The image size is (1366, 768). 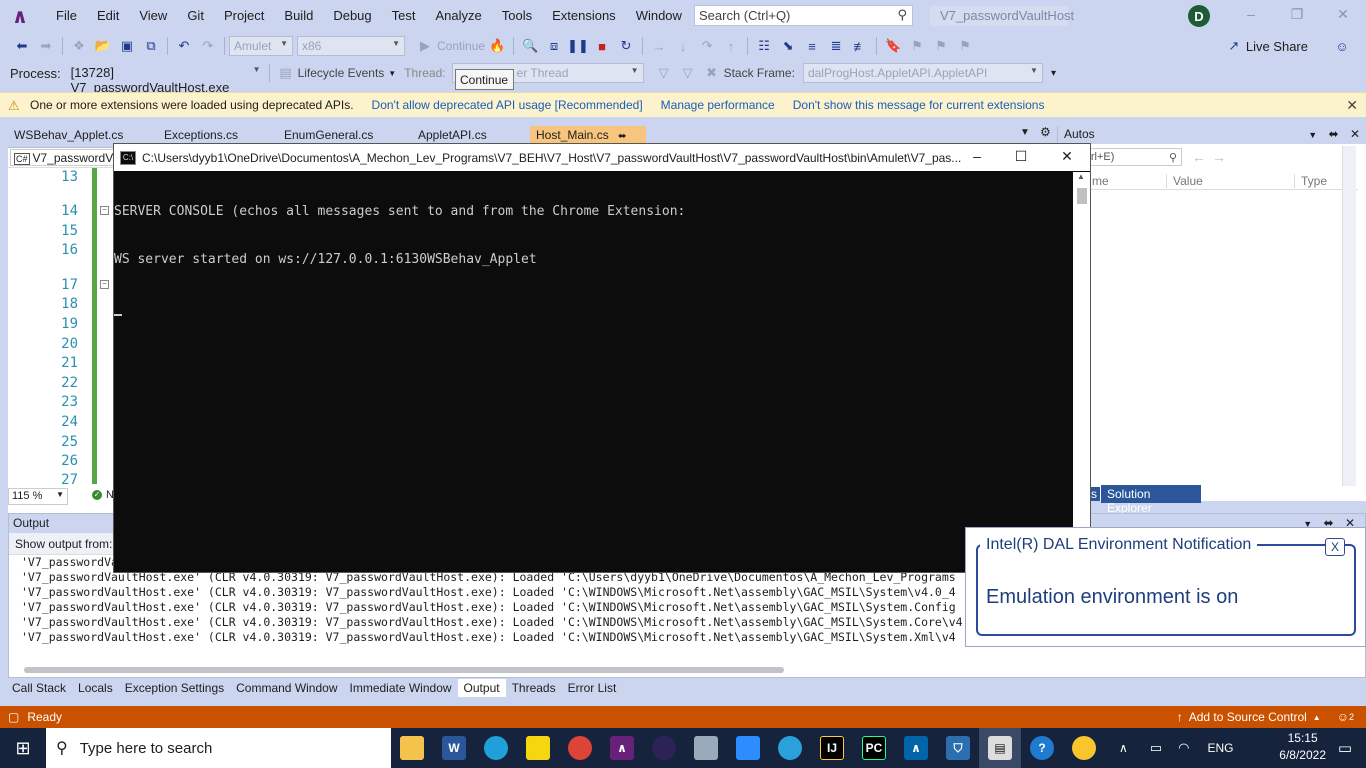 I want to click on tab-output: Output, so click(x=481, y=688).